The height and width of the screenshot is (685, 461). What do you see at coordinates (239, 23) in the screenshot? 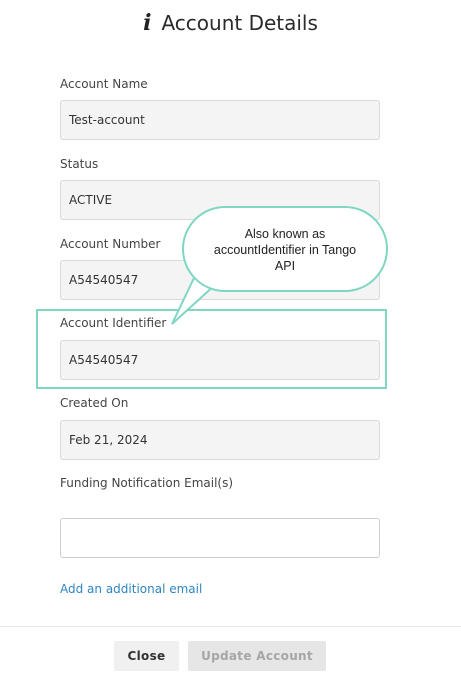
I see `dialog-title-text: Account Details` at bounding box center [239, 23].